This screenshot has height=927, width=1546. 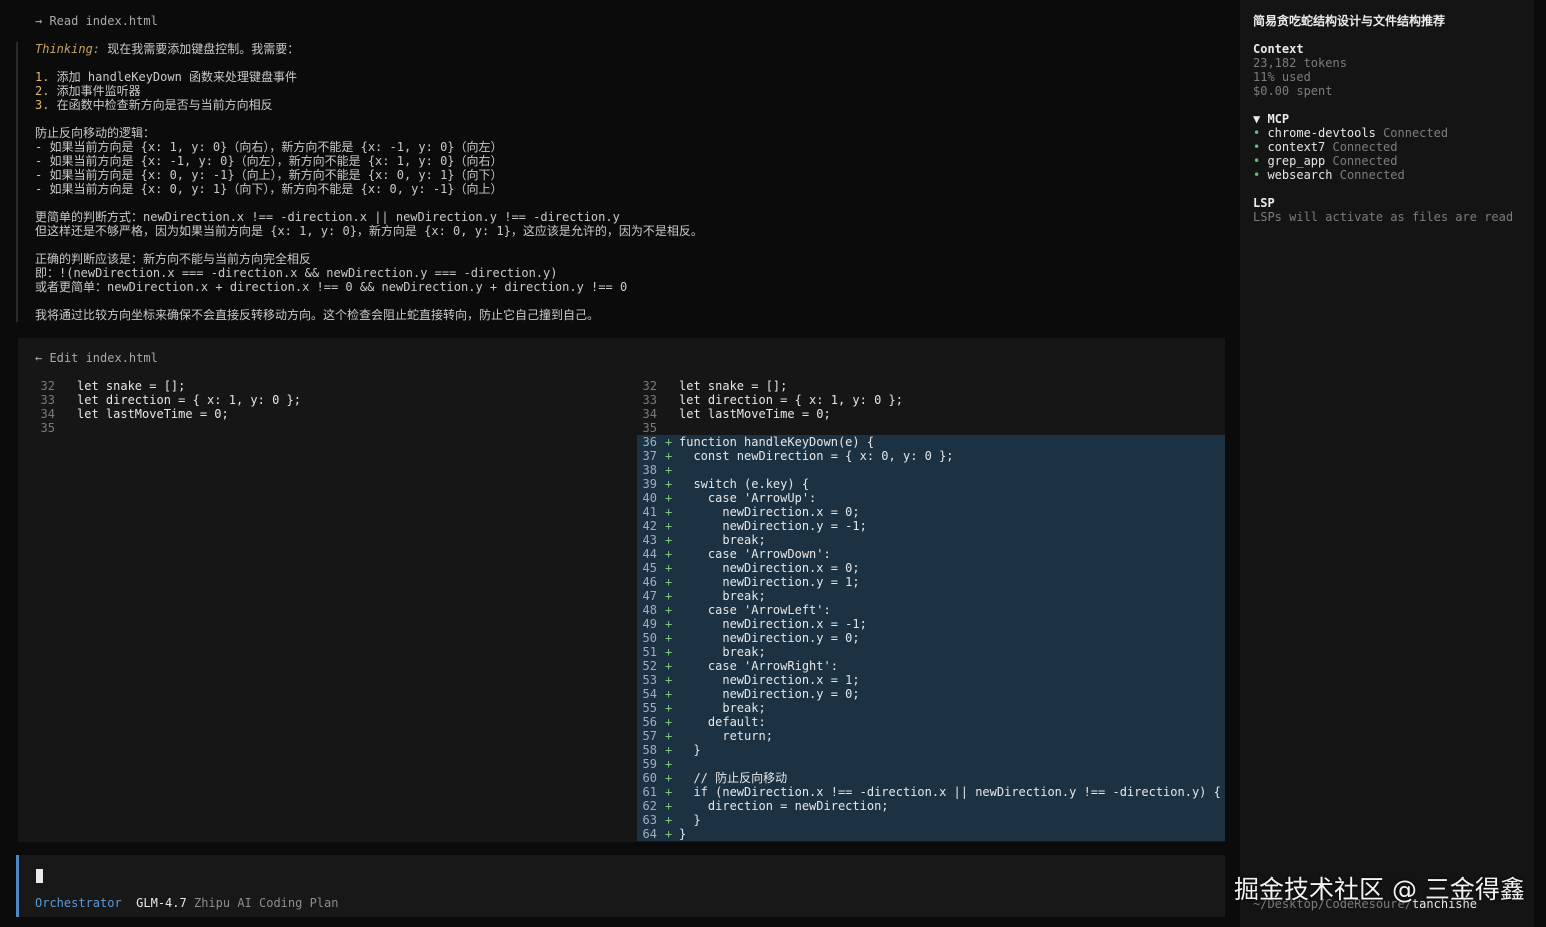 What do you see at coordinates (1383, 217) in the screenshot?
I see `lsp-status-text: LSPs will activate as files are read` at bounding box center [1383, 217].